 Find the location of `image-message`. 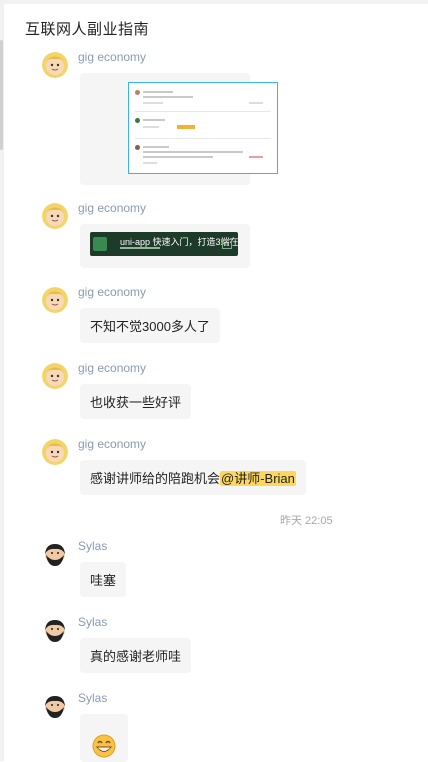

image-message is located at coordinates (179, 129).